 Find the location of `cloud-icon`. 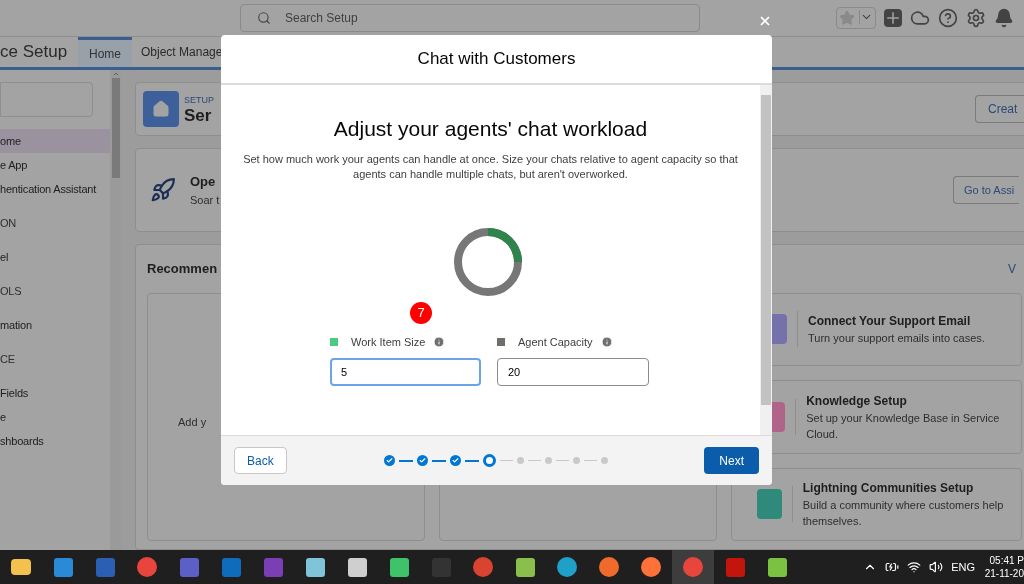

cloud-icon is located at coordinates (920, 18).